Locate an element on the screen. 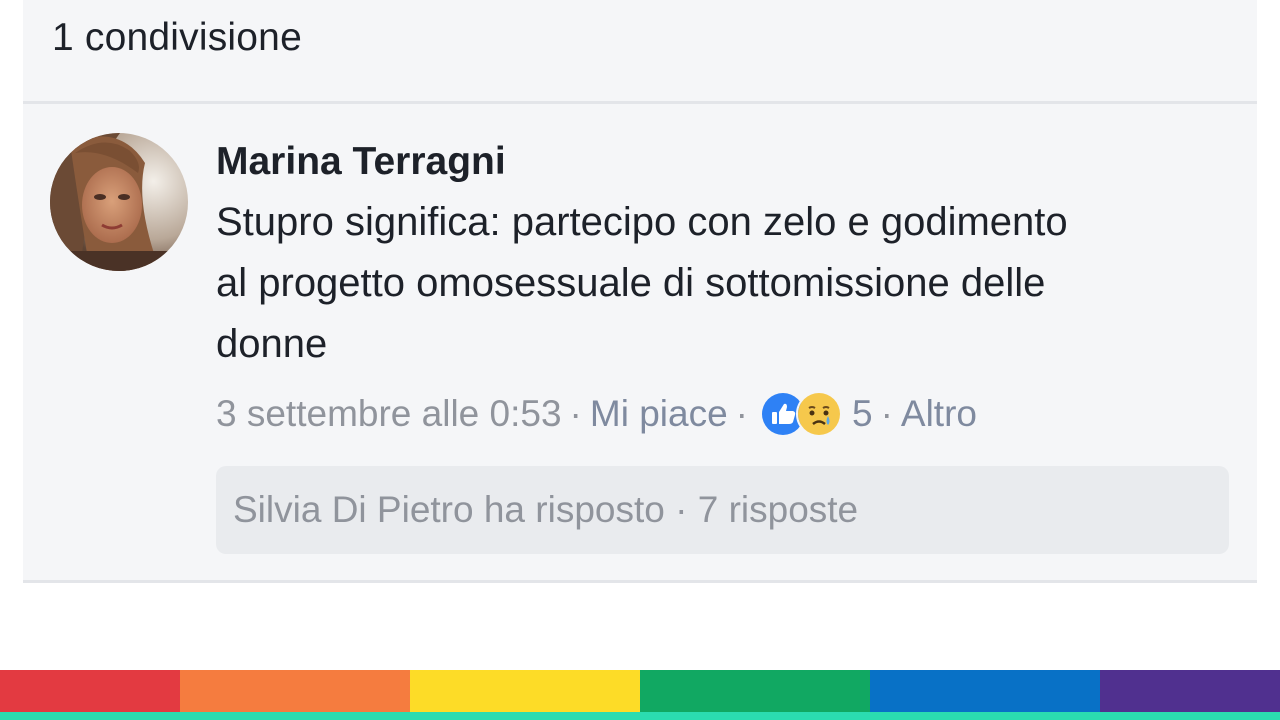 The image size is (1280, 720). accent-underline is located at coordinates (640, 716).